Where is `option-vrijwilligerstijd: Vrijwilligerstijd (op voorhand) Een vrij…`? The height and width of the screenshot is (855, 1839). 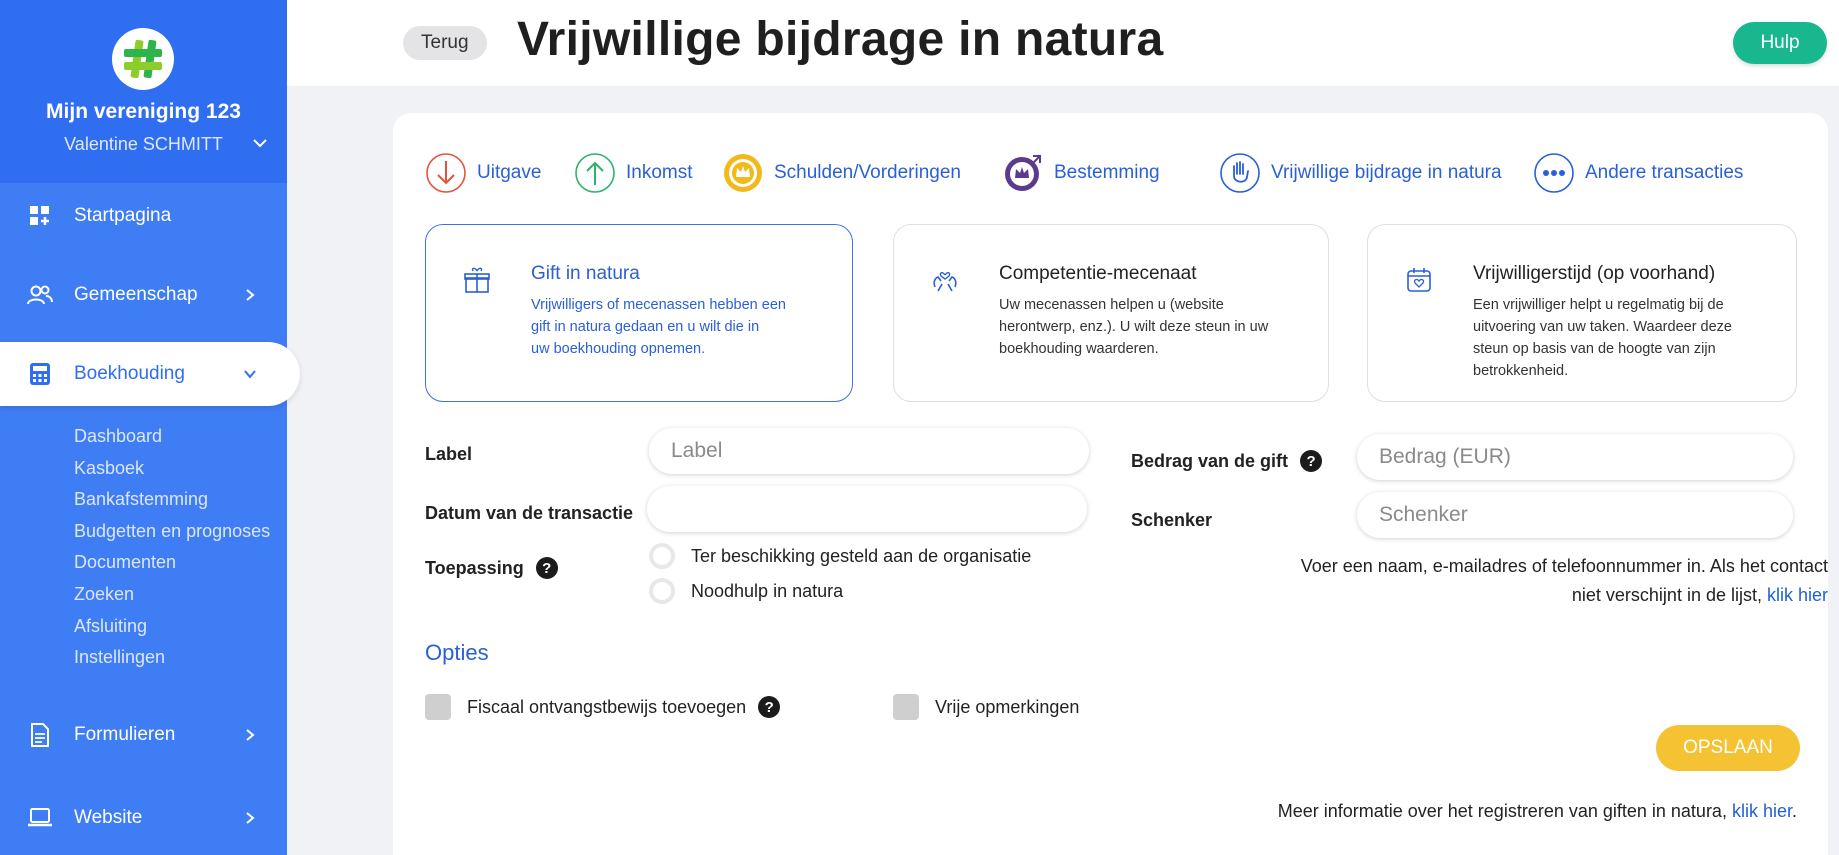
option-vrijwilligerstijd: Vrijwilligerstijd (op voorhand) Een vrij… is located at coordinates (1582, 313).